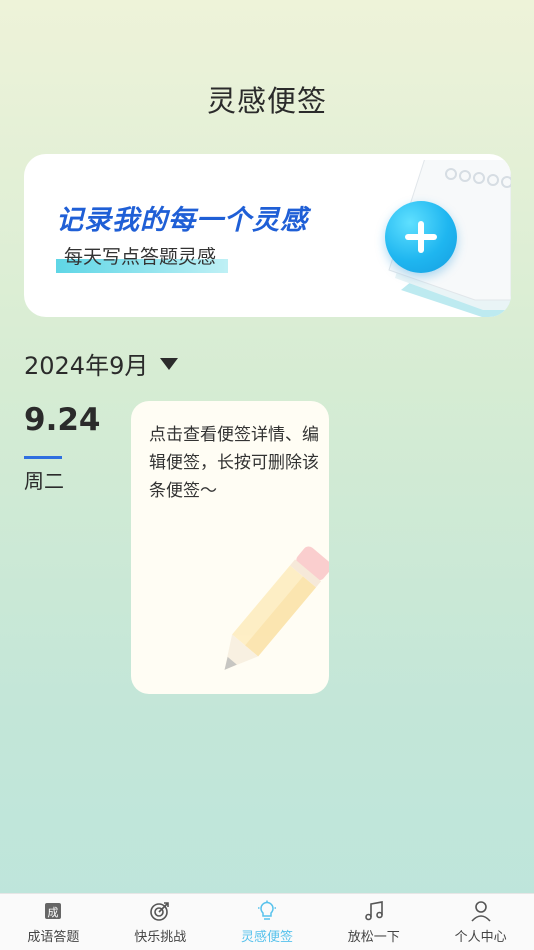 Image resolution: width=534 pixels, height=950 pixels. I want to click on banner-subtitle: 每天写点答题灵感, so click(140, 257).